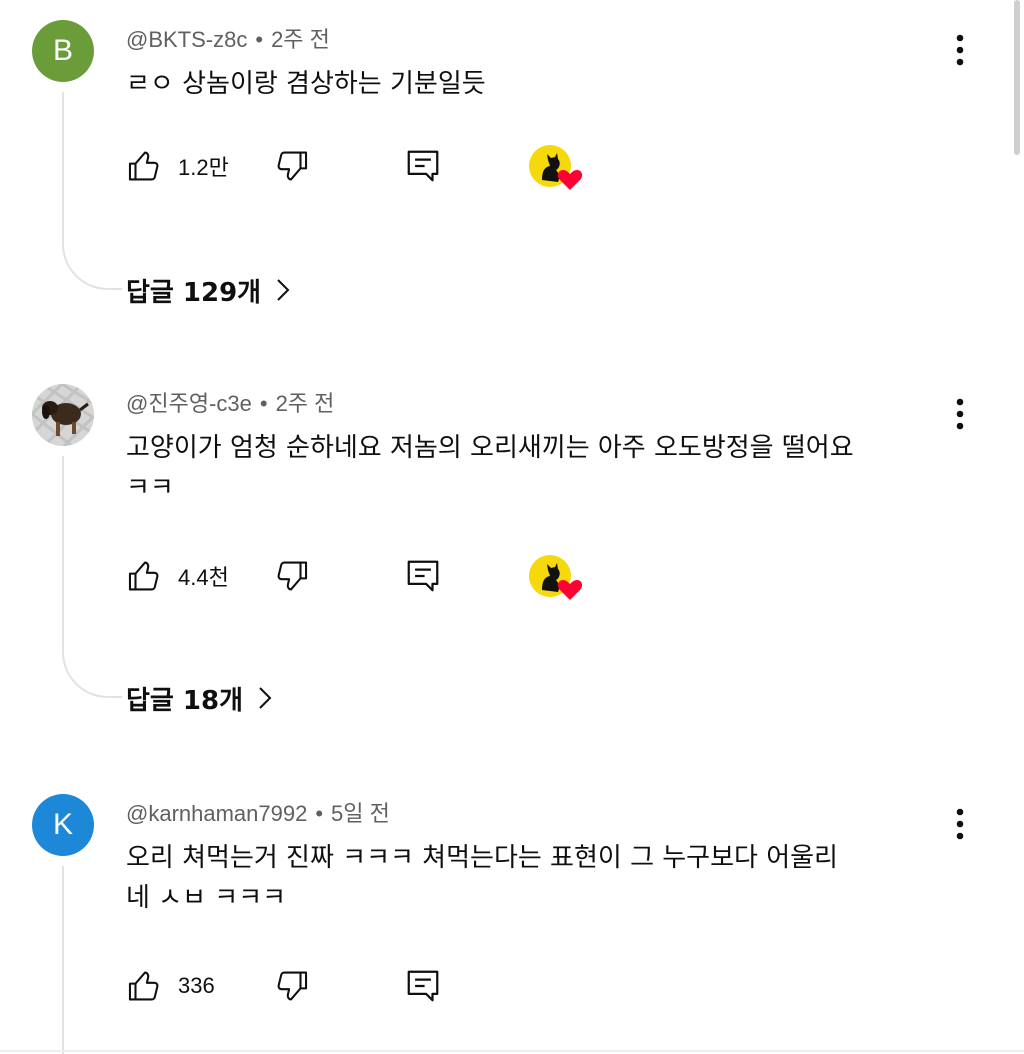  I want to click on comment-header: @진주영-c3e • 2주 전, so click(230, 402).